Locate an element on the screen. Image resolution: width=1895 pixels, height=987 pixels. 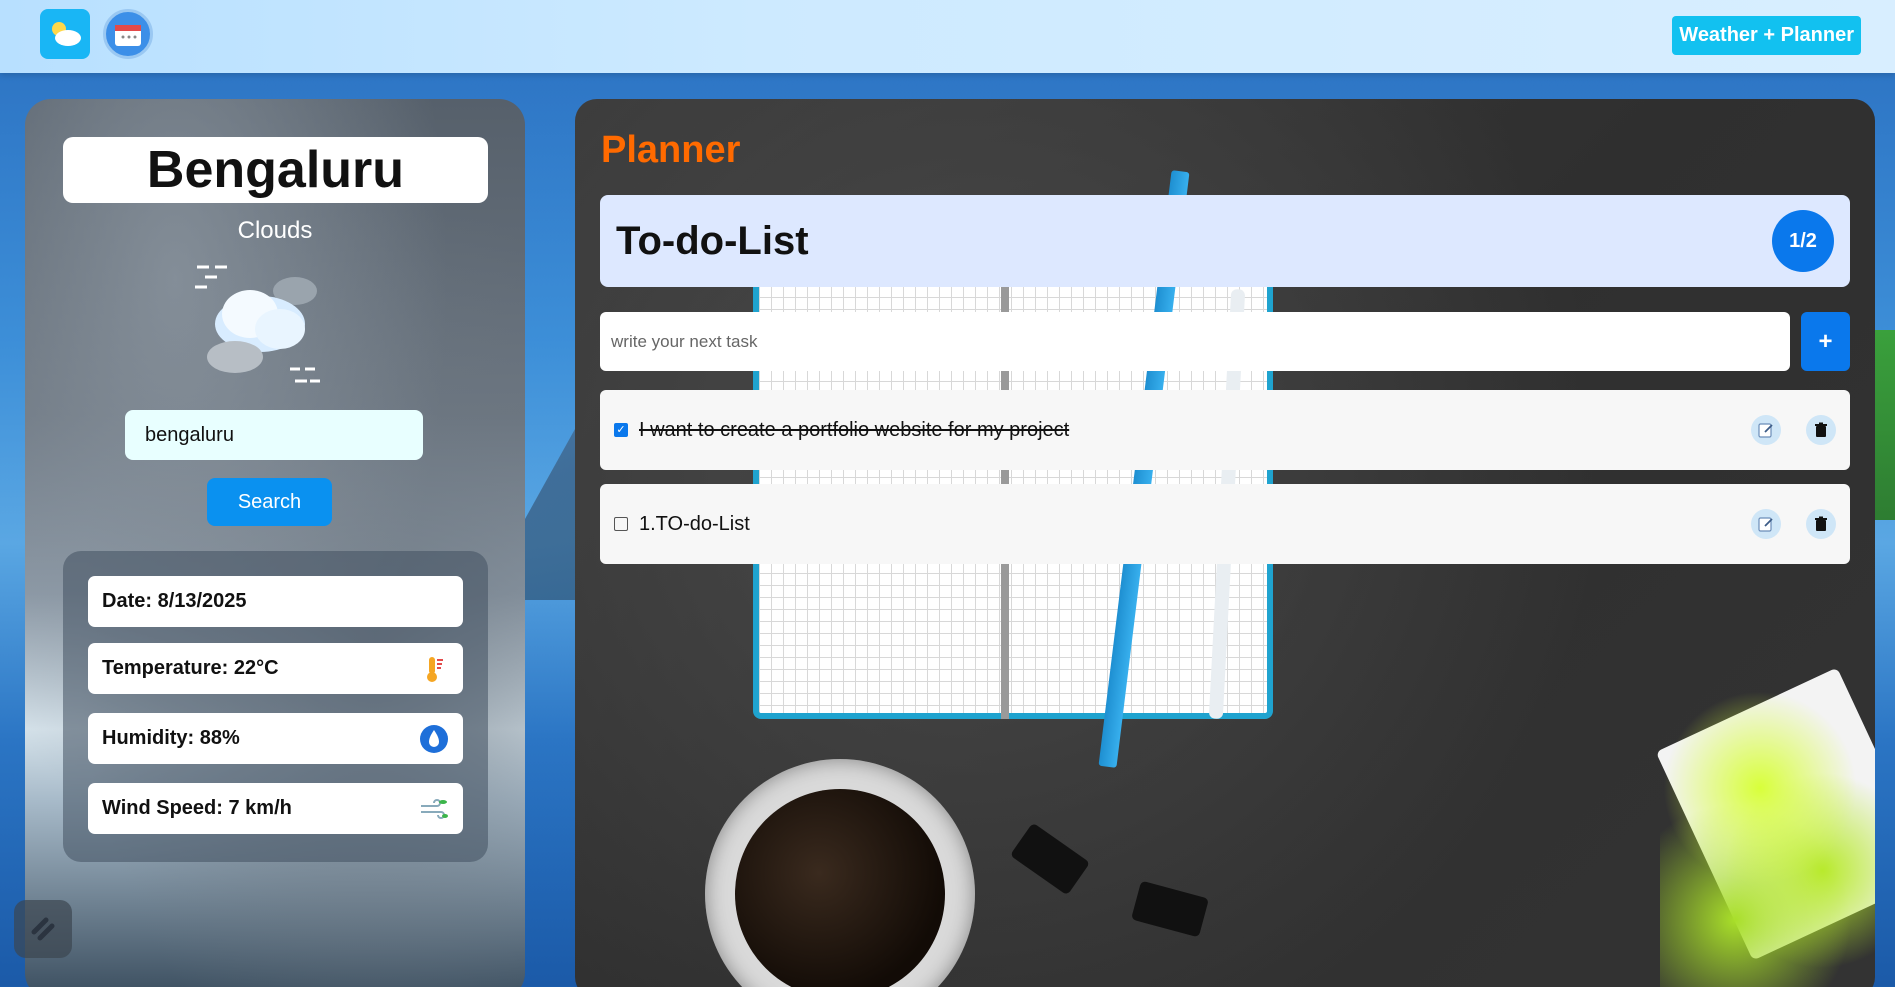
weather-app-icon is located at coordinates (65, 34).